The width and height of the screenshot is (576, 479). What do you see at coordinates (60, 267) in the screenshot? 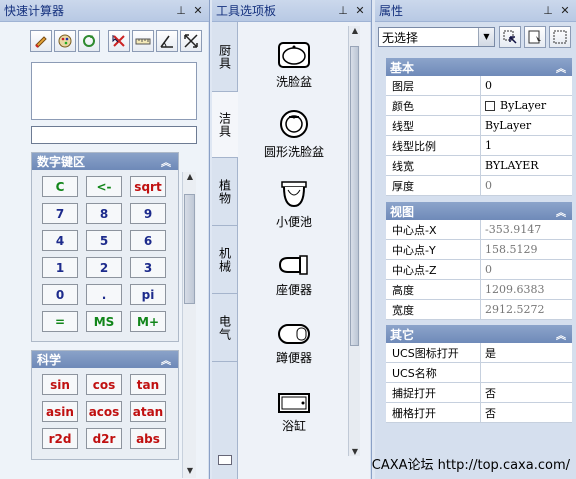
I see `calc-key: 1` at bounding box center [60, 267].